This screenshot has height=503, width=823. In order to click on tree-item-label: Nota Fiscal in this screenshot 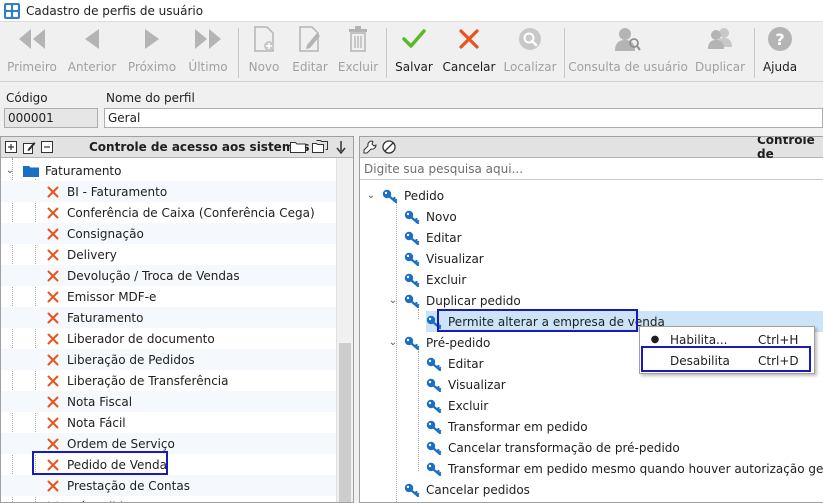, I will do `click(100, 401)`.